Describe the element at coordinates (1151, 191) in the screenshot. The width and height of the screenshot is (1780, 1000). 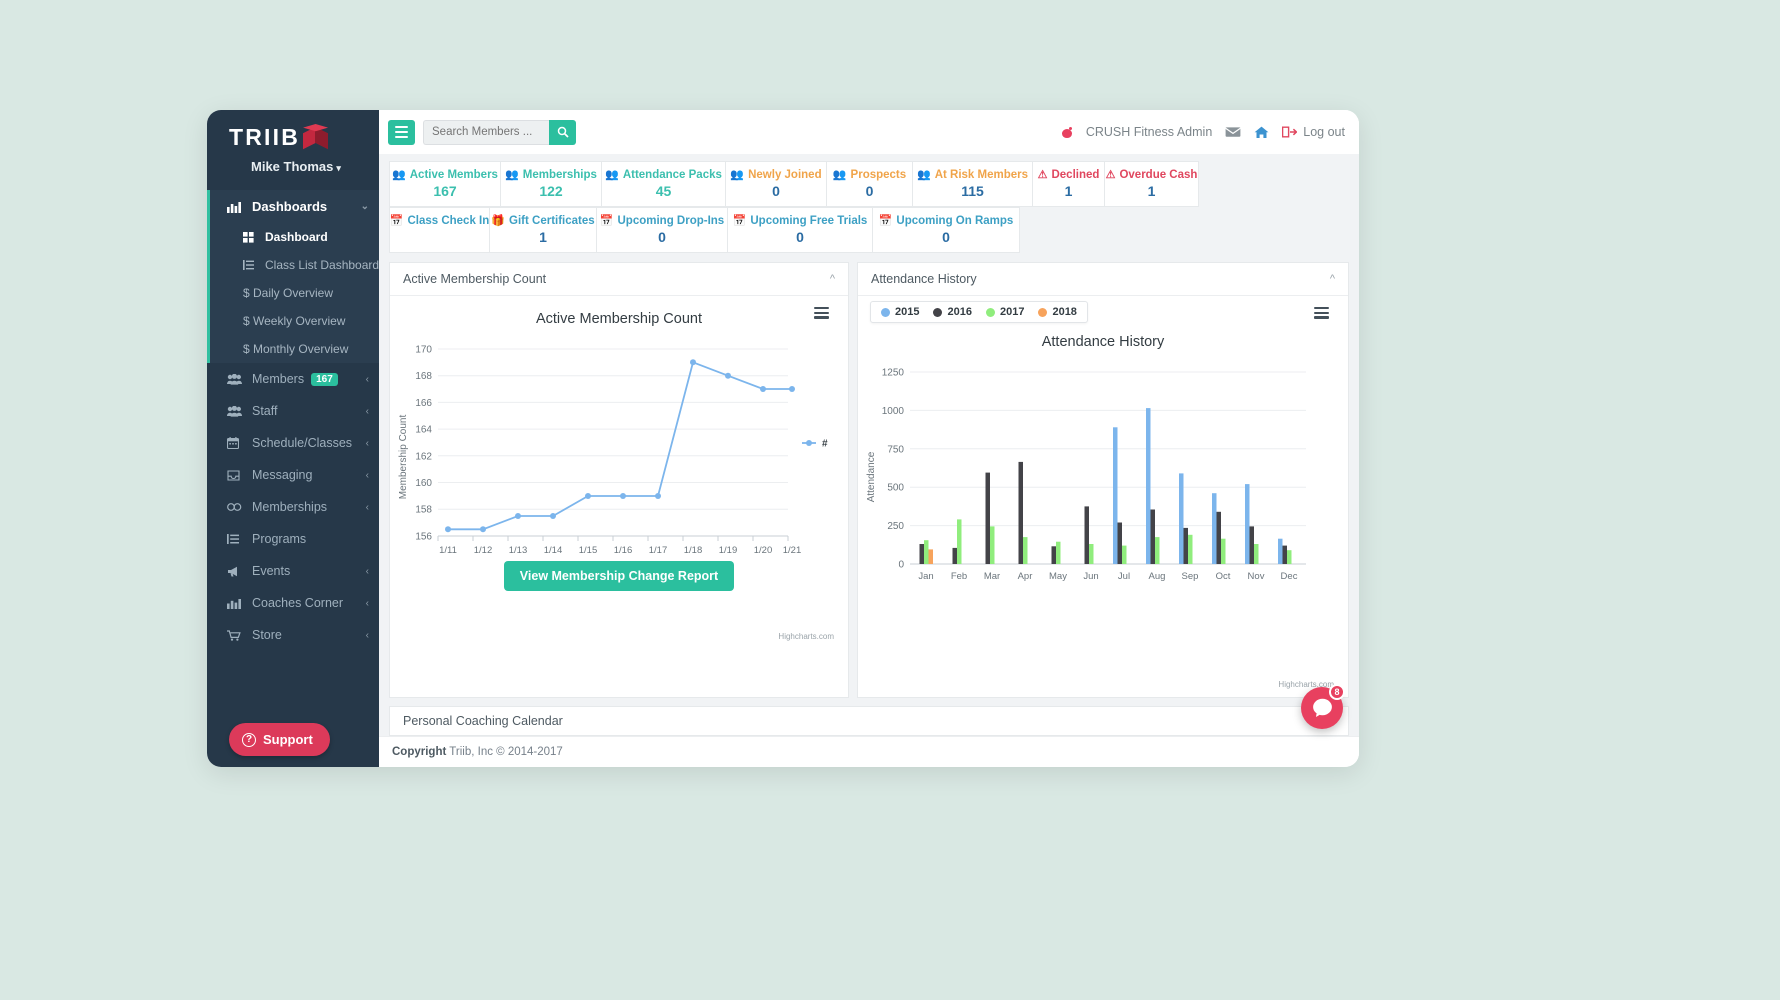
I see `stat-value: 1` at that location.